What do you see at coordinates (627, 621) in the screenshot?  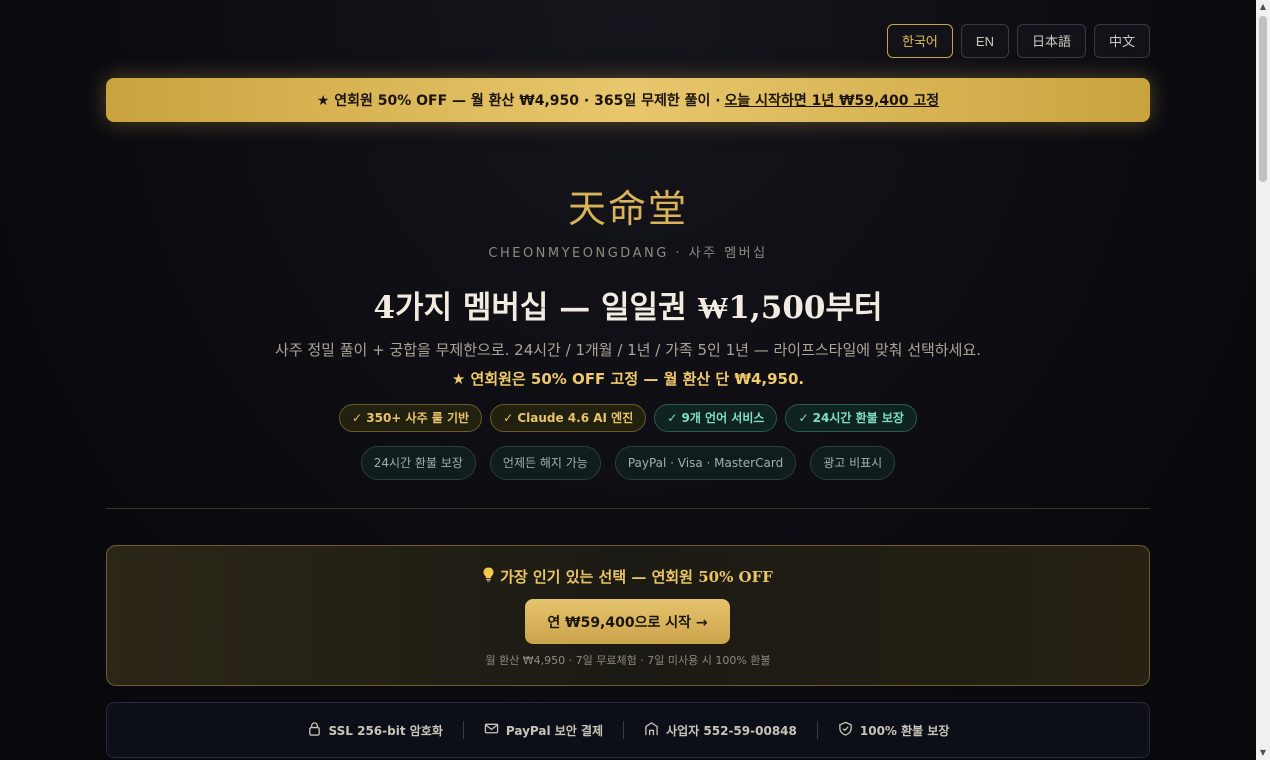 I see `start-annual-button: 연 ₩59,400으로 시작 →` at bounding box center [627, 621].